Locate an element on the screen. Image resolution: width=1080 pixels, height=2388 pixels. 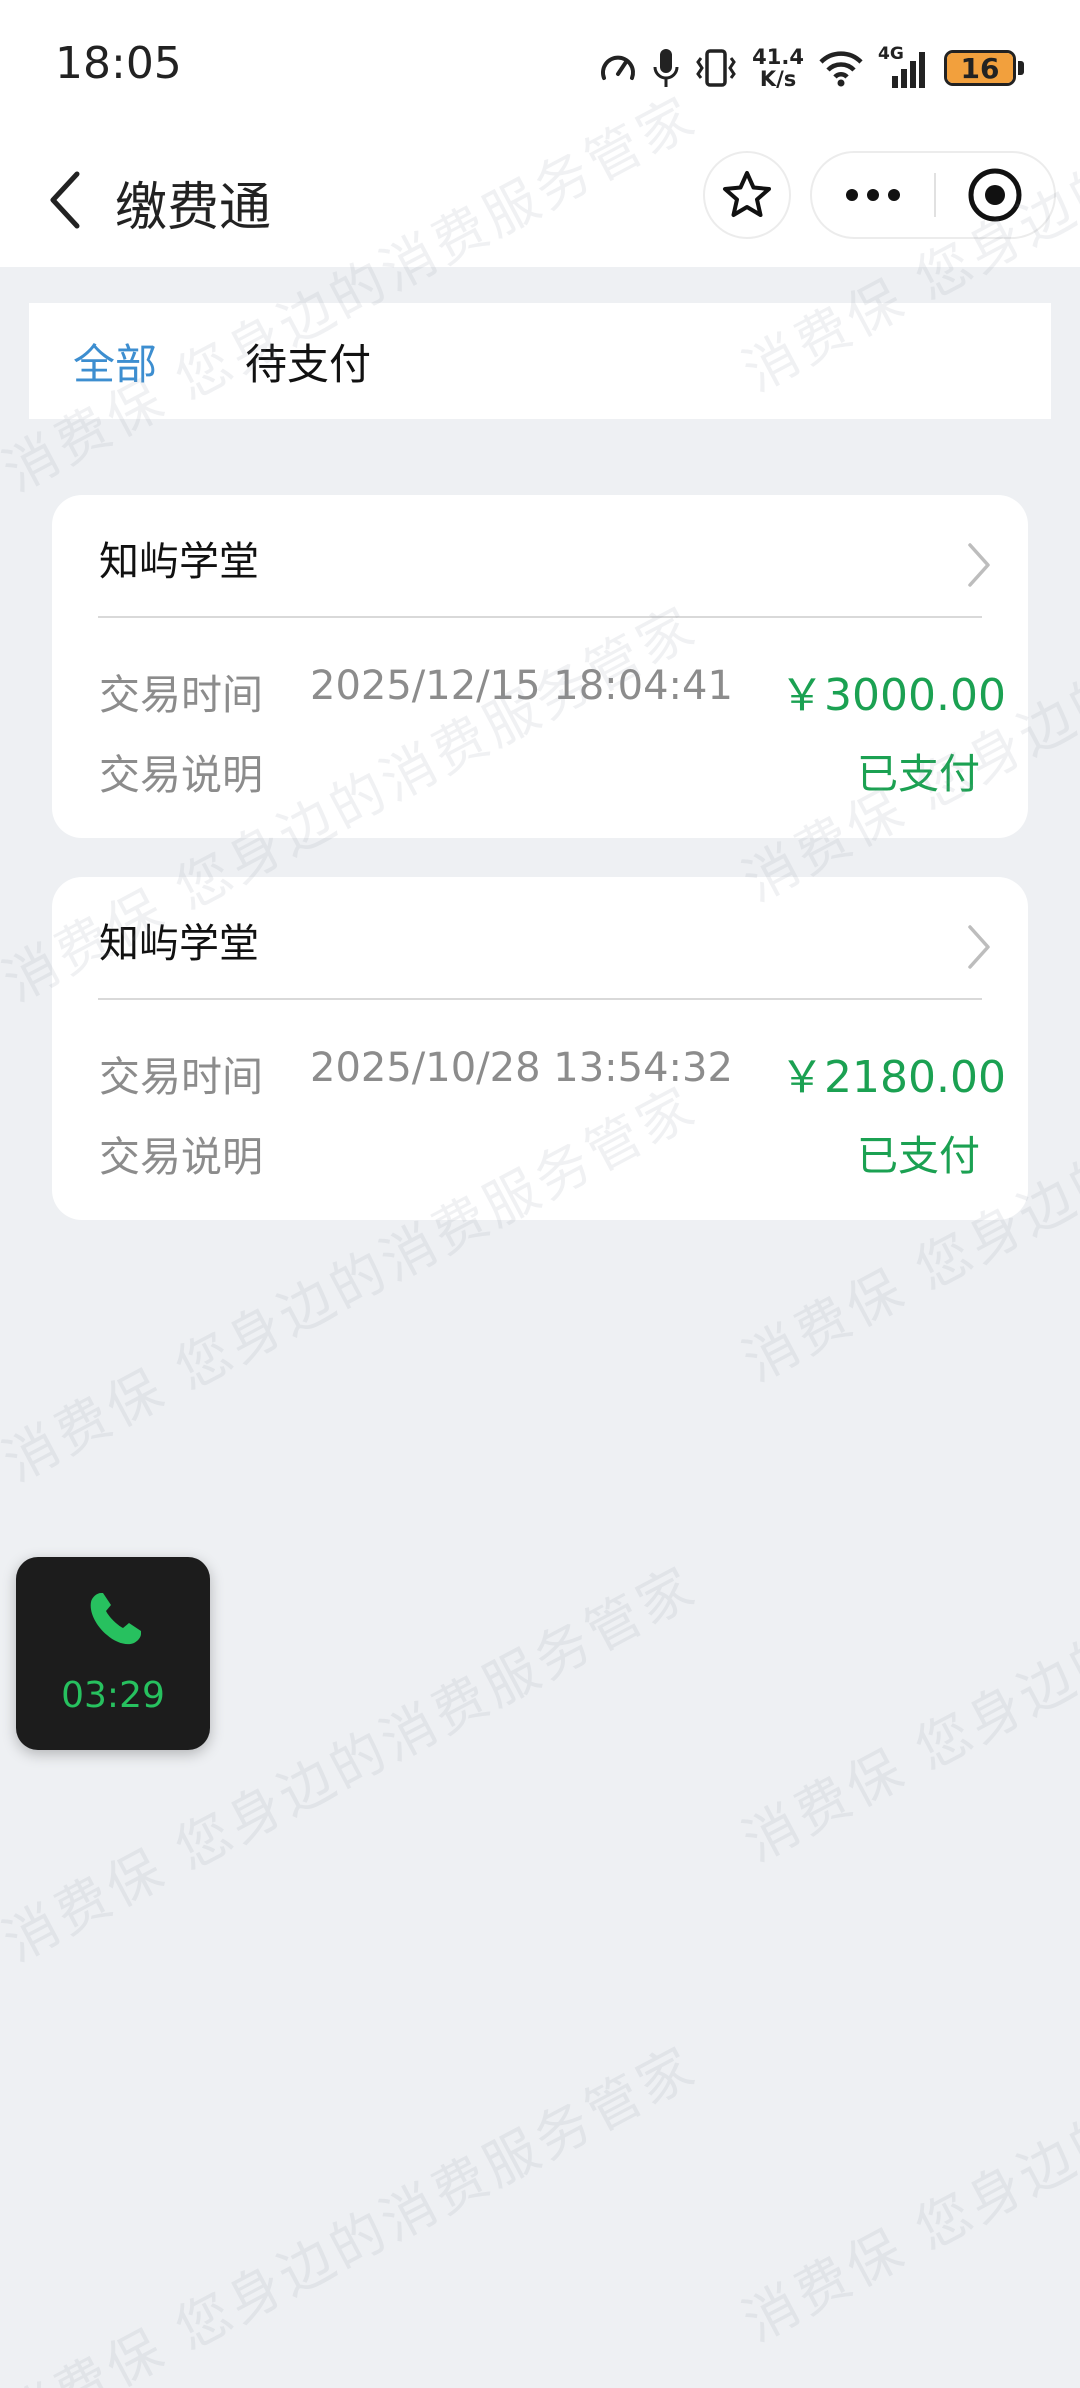
close-miniprogram-button is located at coordinates (995, 195).